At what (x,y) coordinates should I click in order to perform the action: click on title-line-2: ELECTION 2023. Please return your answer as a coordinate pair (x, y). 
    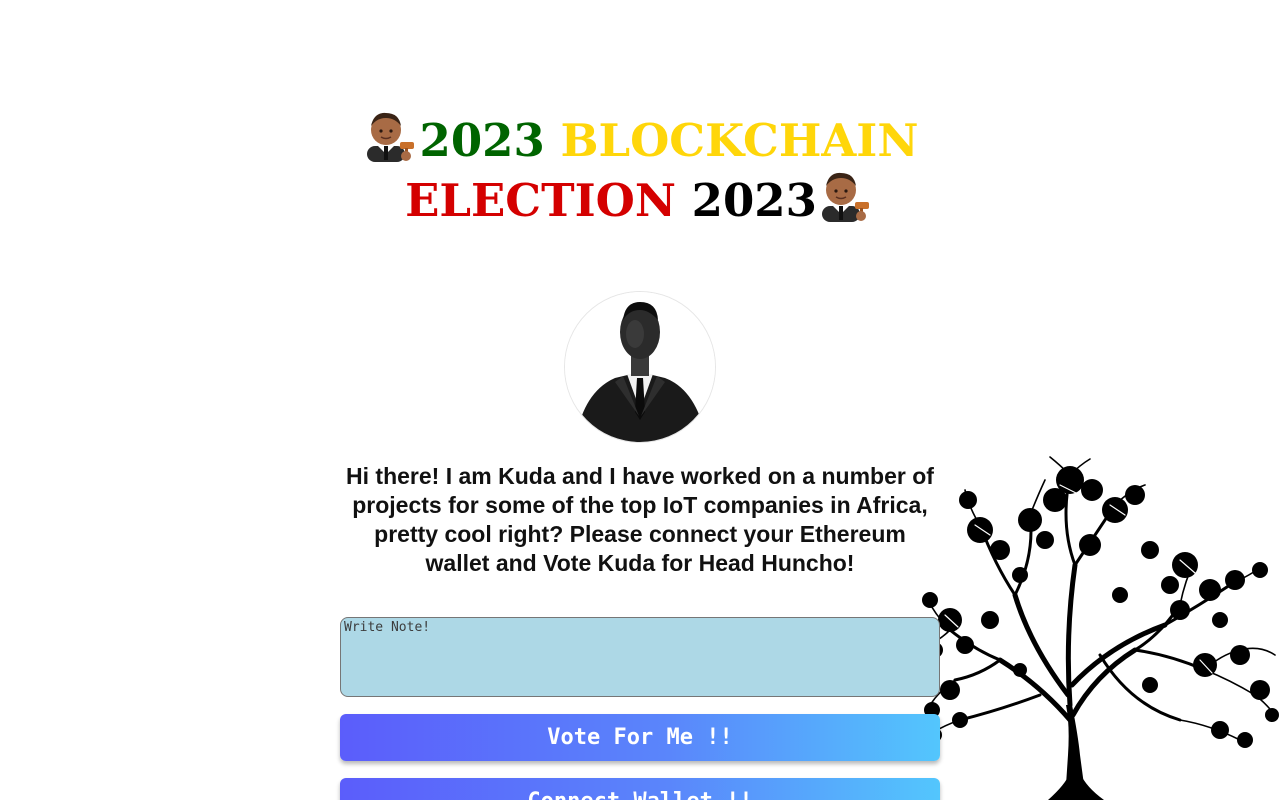
    Looking at the image, I should click on (640, 200).